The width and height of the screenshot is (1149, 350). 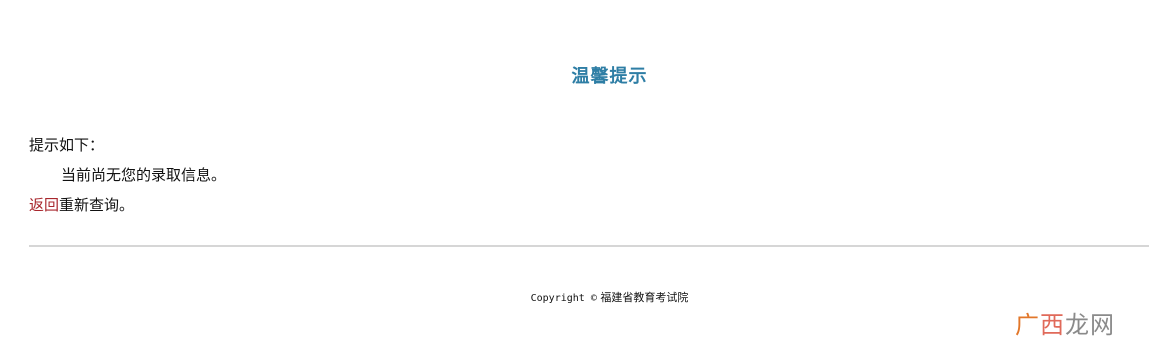 What do you see at coordinates (1027, 325) in the screenshot?
I see `watermark-char-1: 广` at bounding box center [1027, 325].